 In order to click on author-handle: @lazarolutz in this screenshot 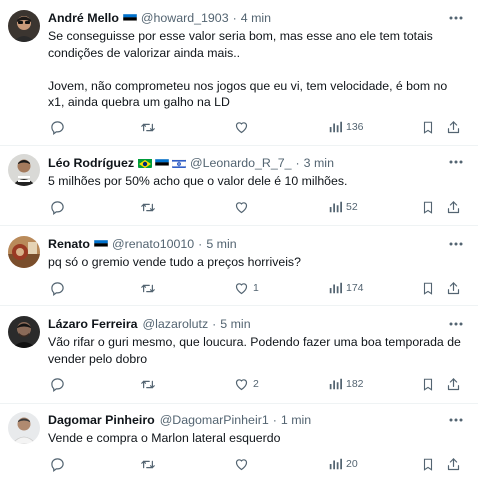, I will do `click(176, 324)`.